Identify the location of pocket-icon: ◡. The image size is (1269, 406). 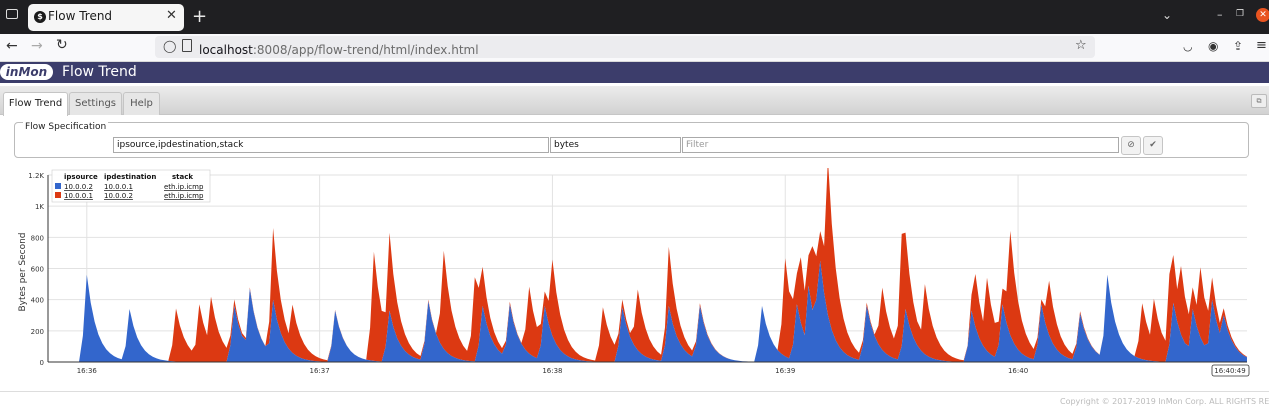
(1188, 46).